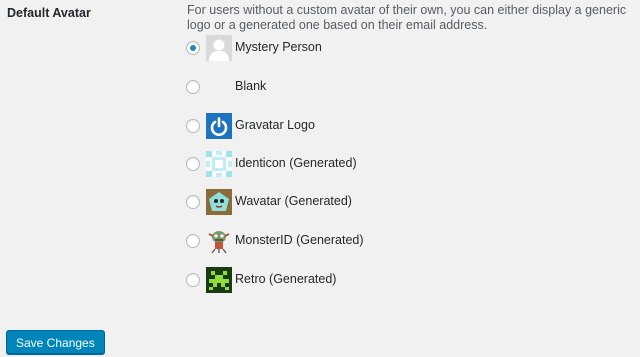 The image size is (640, 357). I want to click on radio-gravatar-logo, so click(193, 126).